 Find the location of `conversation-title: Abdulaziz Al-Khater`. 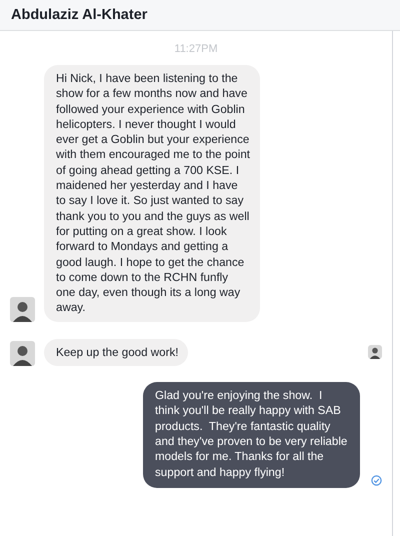

conversation-title: Abdulaziz Al-Khater is located at coordinates (79, 15).